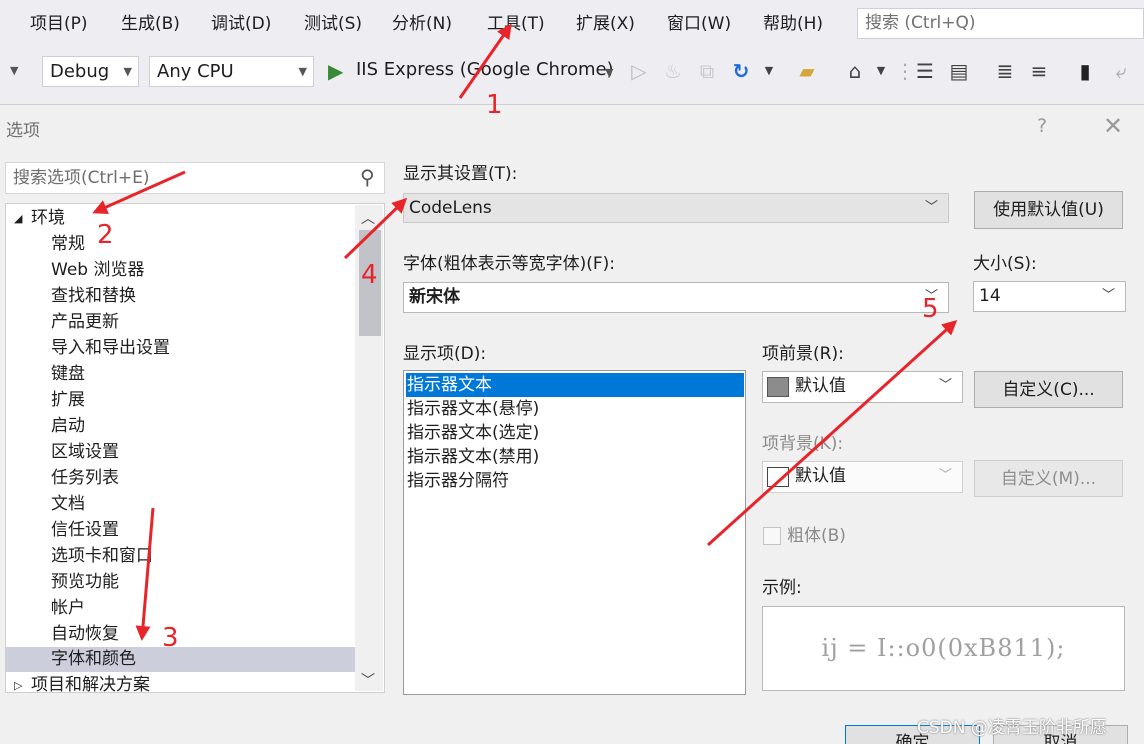 This screenshot has height=744, width=1144. What do you see at coordinates (182, 556) in the screenshot?
I see `tree-item: 选项卡和窗口` at bounding box center [182, 556].